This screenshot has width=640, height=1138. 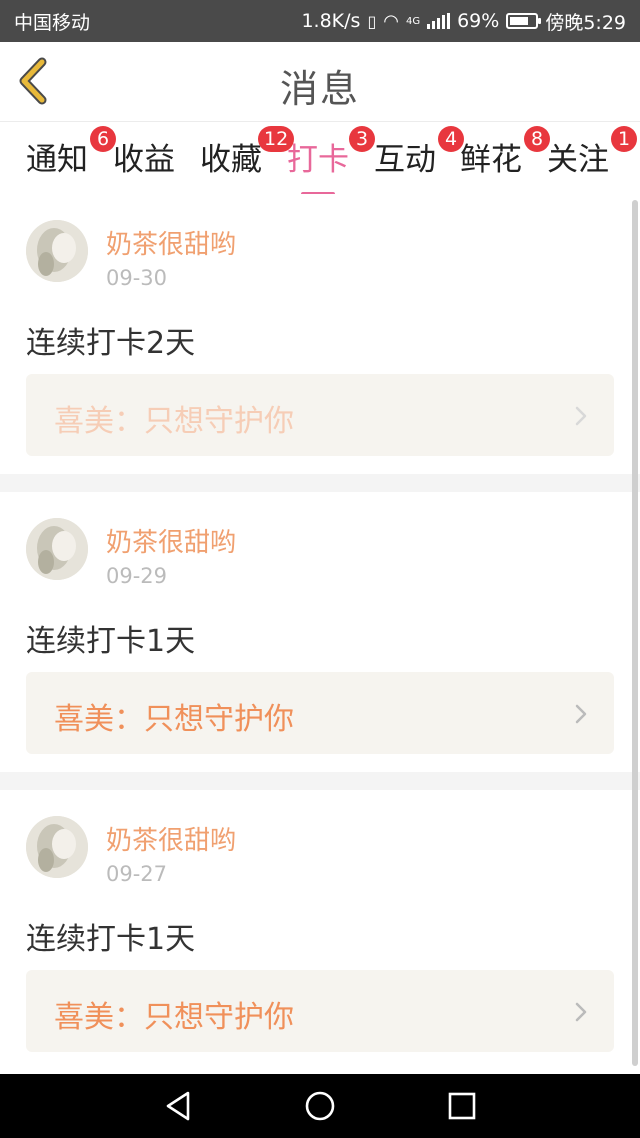 I want to click on message-date: 09-30, so click(x=137, y=278).